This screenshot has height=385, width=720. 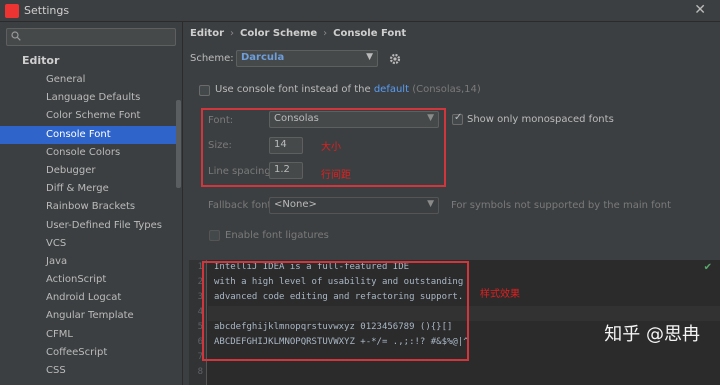 What do you see at coordinates (212, 58) in the screenshot?
I see `scheme-label: Scheme:` at bounding box center [212, 58].